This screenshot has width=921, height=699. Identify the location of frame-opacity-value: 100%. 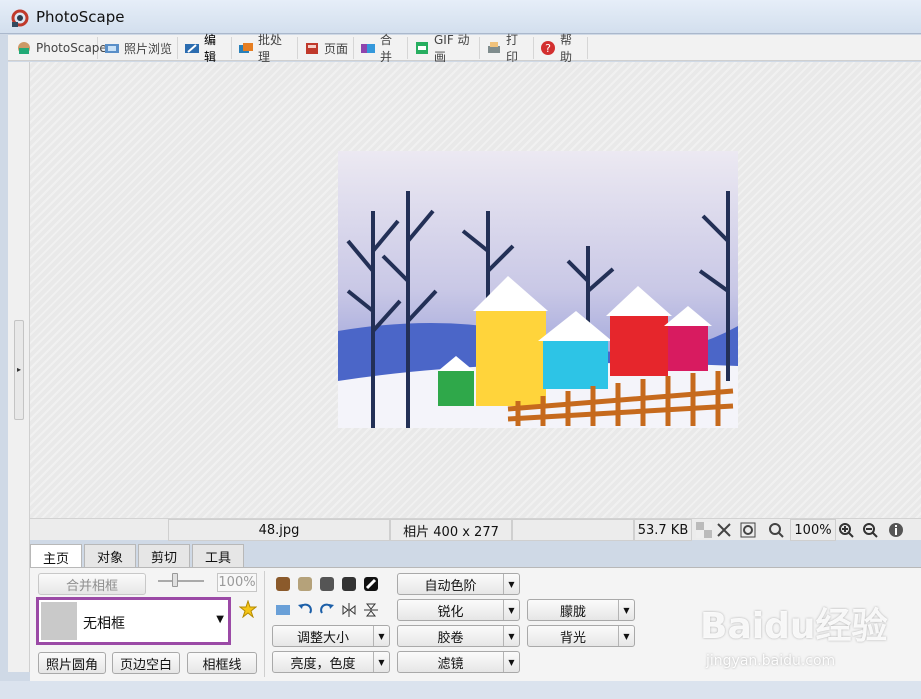
(237, 582).